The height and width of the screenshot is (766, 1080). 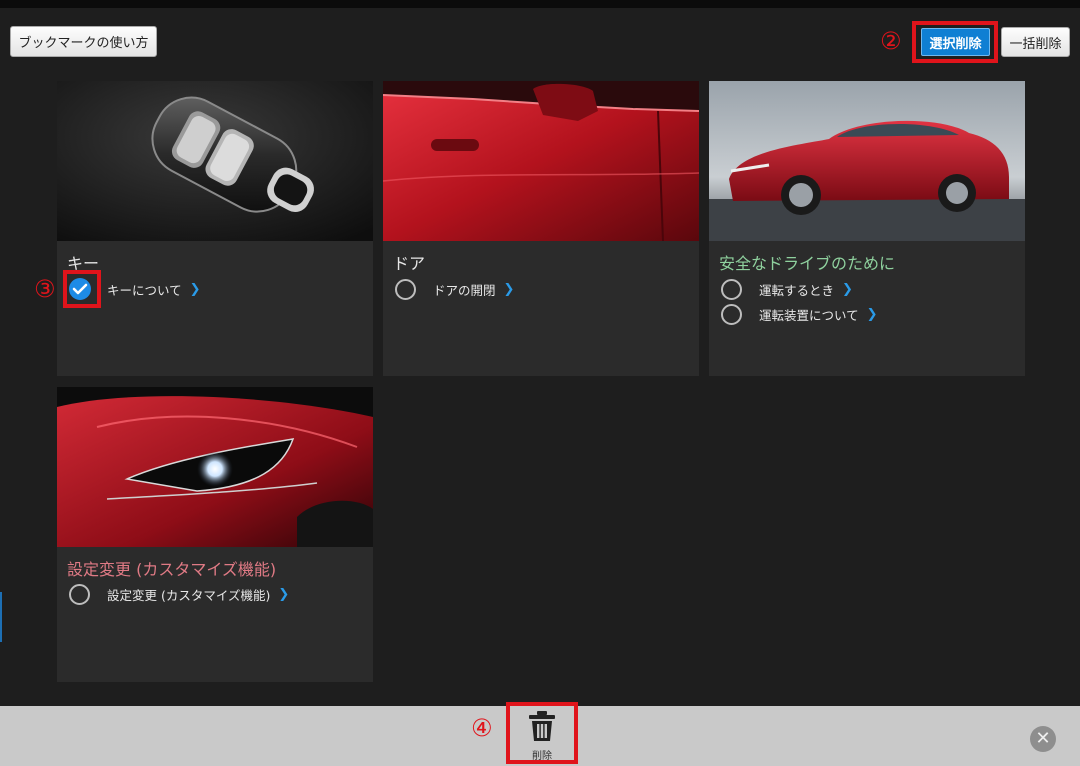 I want to click on highlight-delete-button, so click(x=542, y=733).